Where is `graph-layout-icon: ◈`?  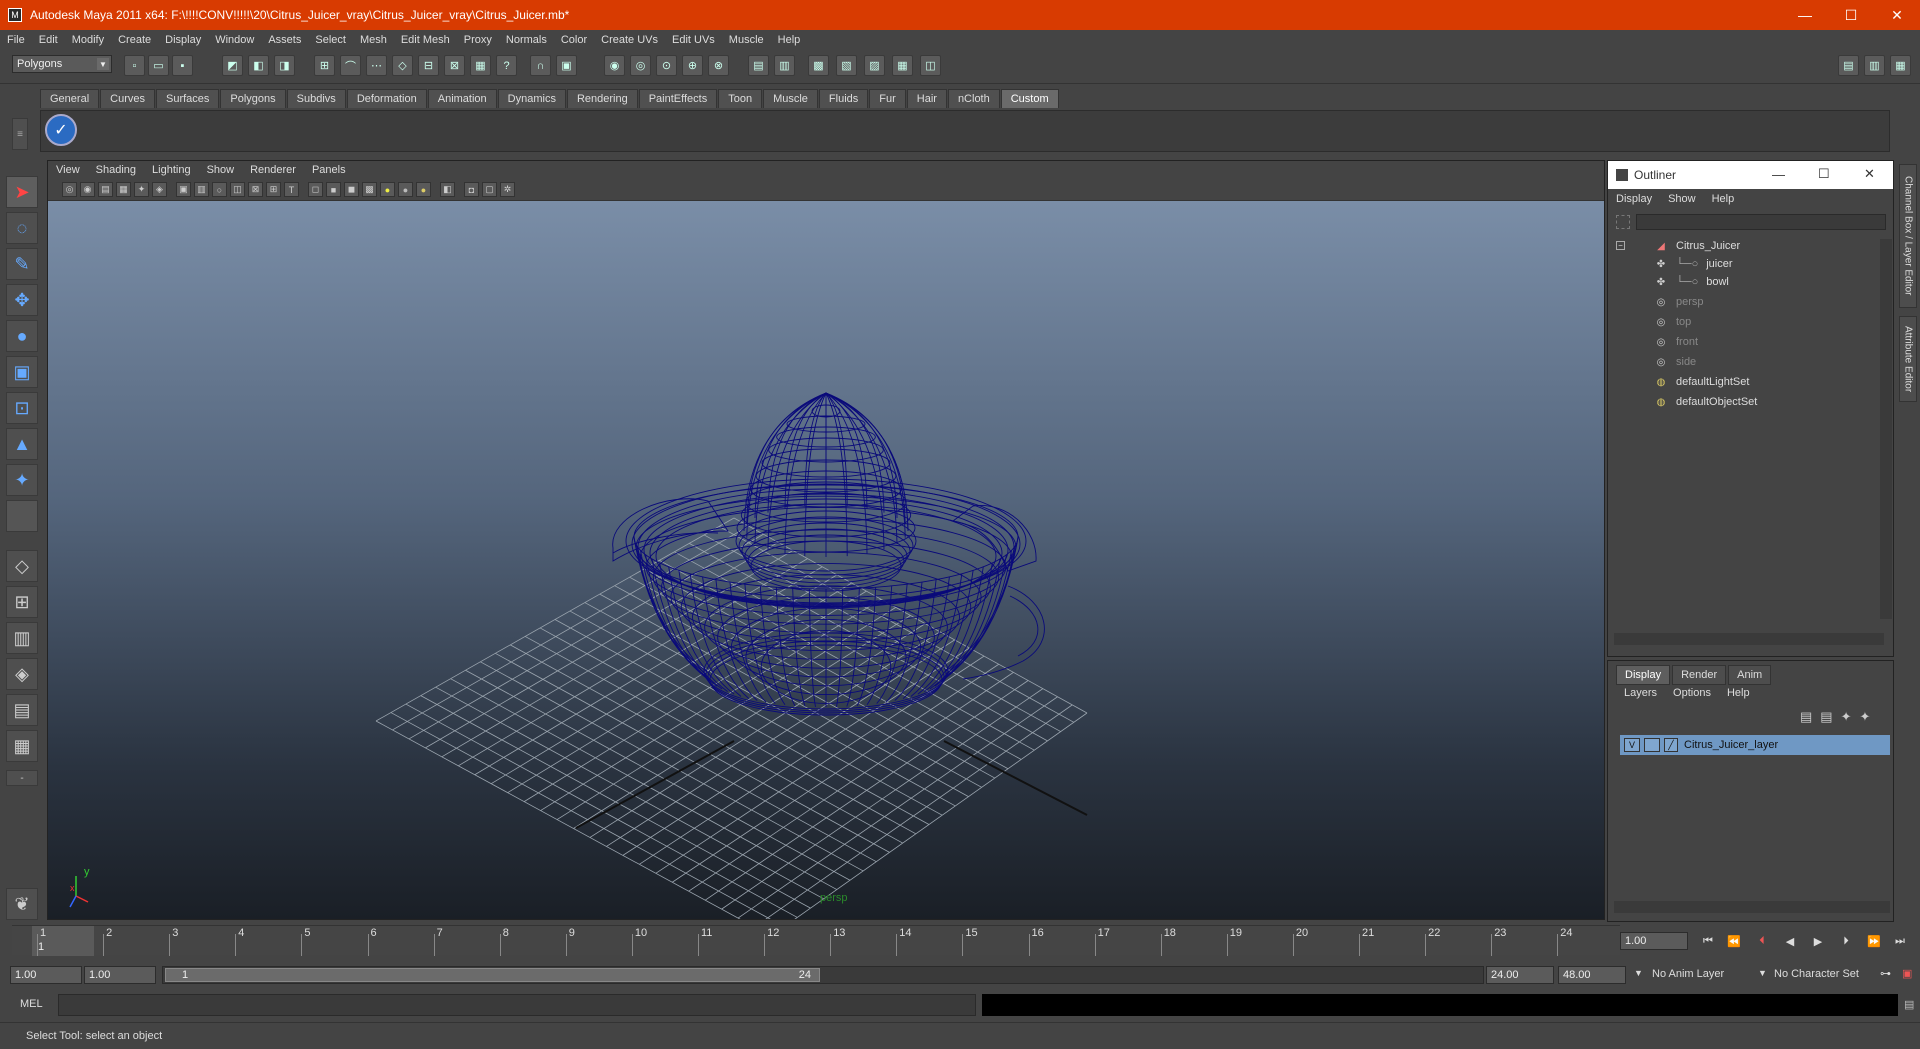
graph-layout-icon: ◈ is located at coordinates (22, 674).